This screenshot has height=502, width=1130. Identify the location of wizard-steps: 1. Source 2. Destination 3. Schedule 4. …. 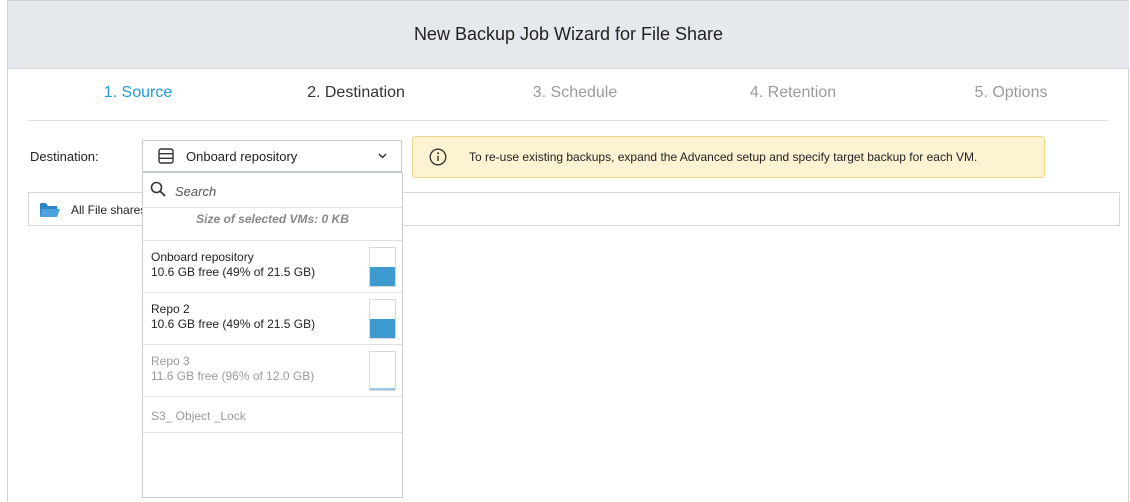
(568, 94).